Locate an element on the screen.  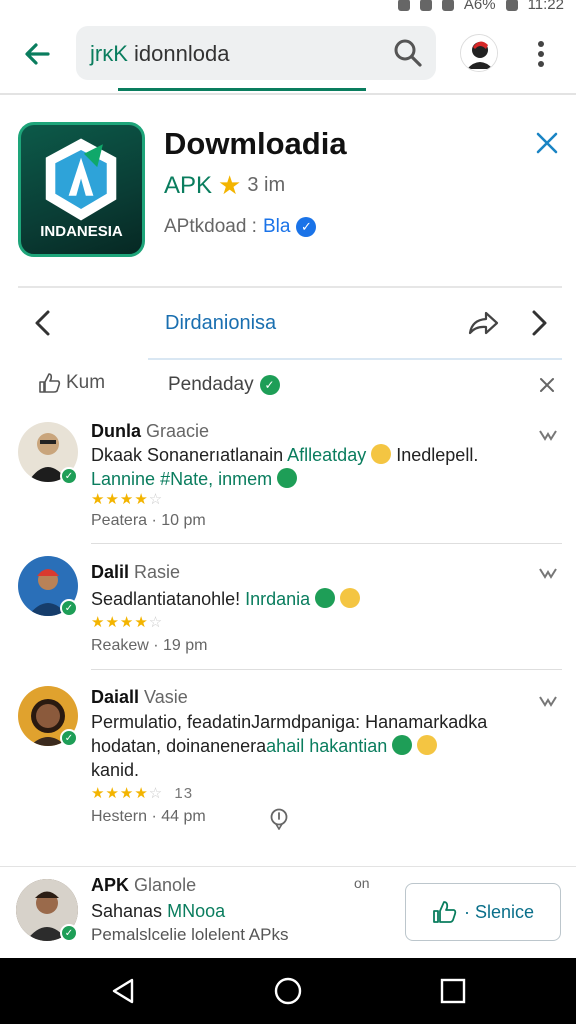
app-icon: INDANESIA is located at coordinates (81, 189).